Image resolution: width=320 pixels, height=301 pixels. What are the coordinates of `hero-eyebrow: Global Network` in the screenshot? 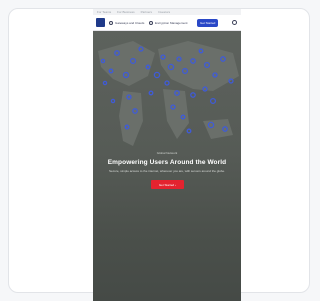 It's located at (167, 153).